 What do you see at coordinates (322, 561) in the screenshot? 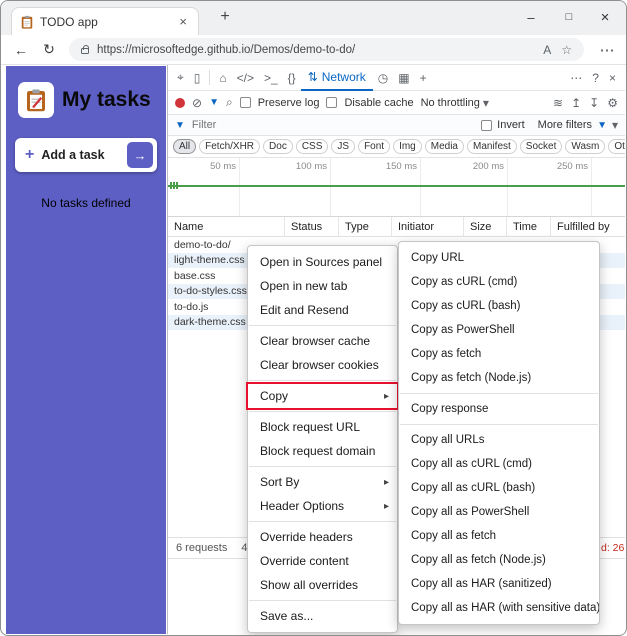
I see `menu-item-override-content: Override content` at bounding box center [322, 561].